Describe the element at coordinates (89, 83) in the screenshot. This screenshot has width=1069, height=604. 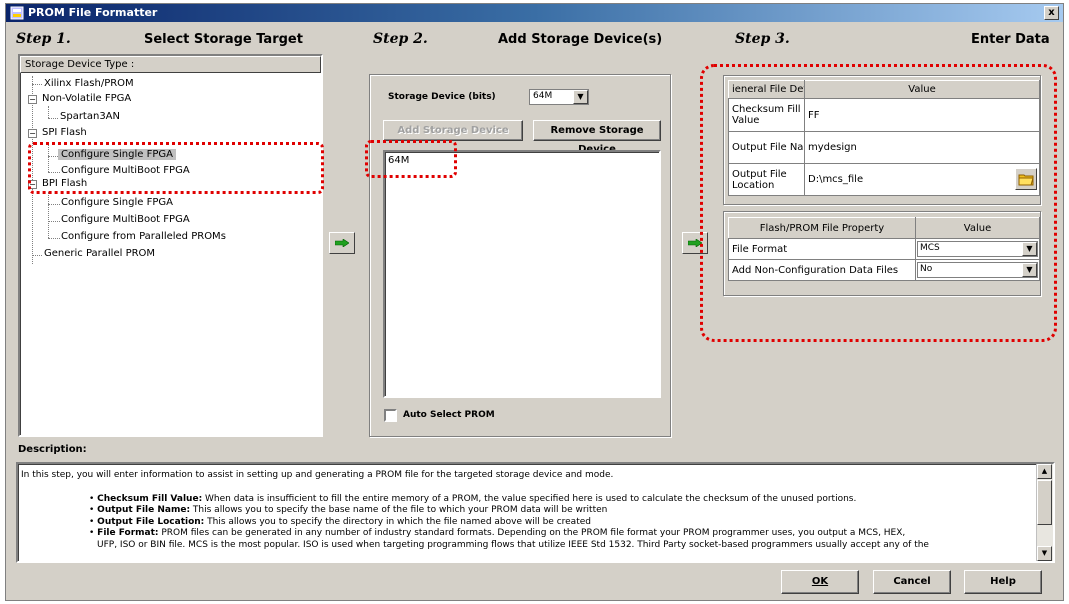
I see `tree-item-xilinx-flash: Xilinx Flash/PROM` at that location.